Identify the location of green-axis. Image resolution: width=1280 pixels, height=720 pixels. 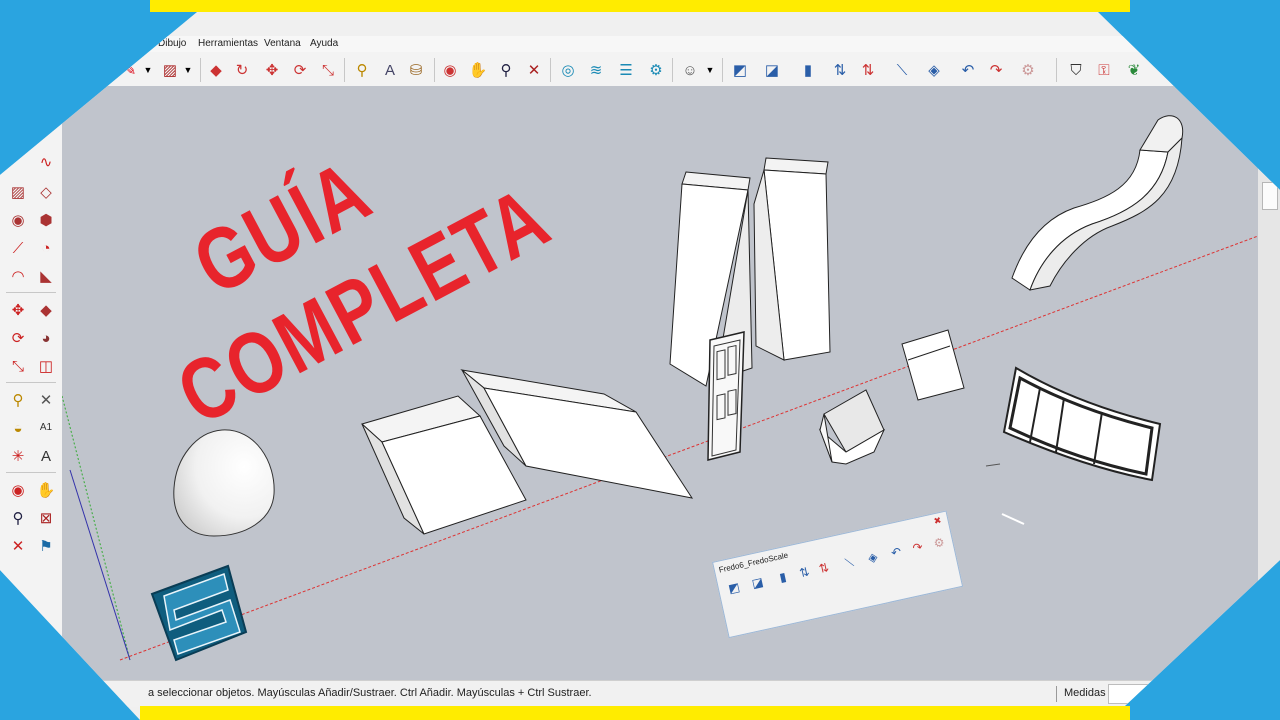
(96, 528).